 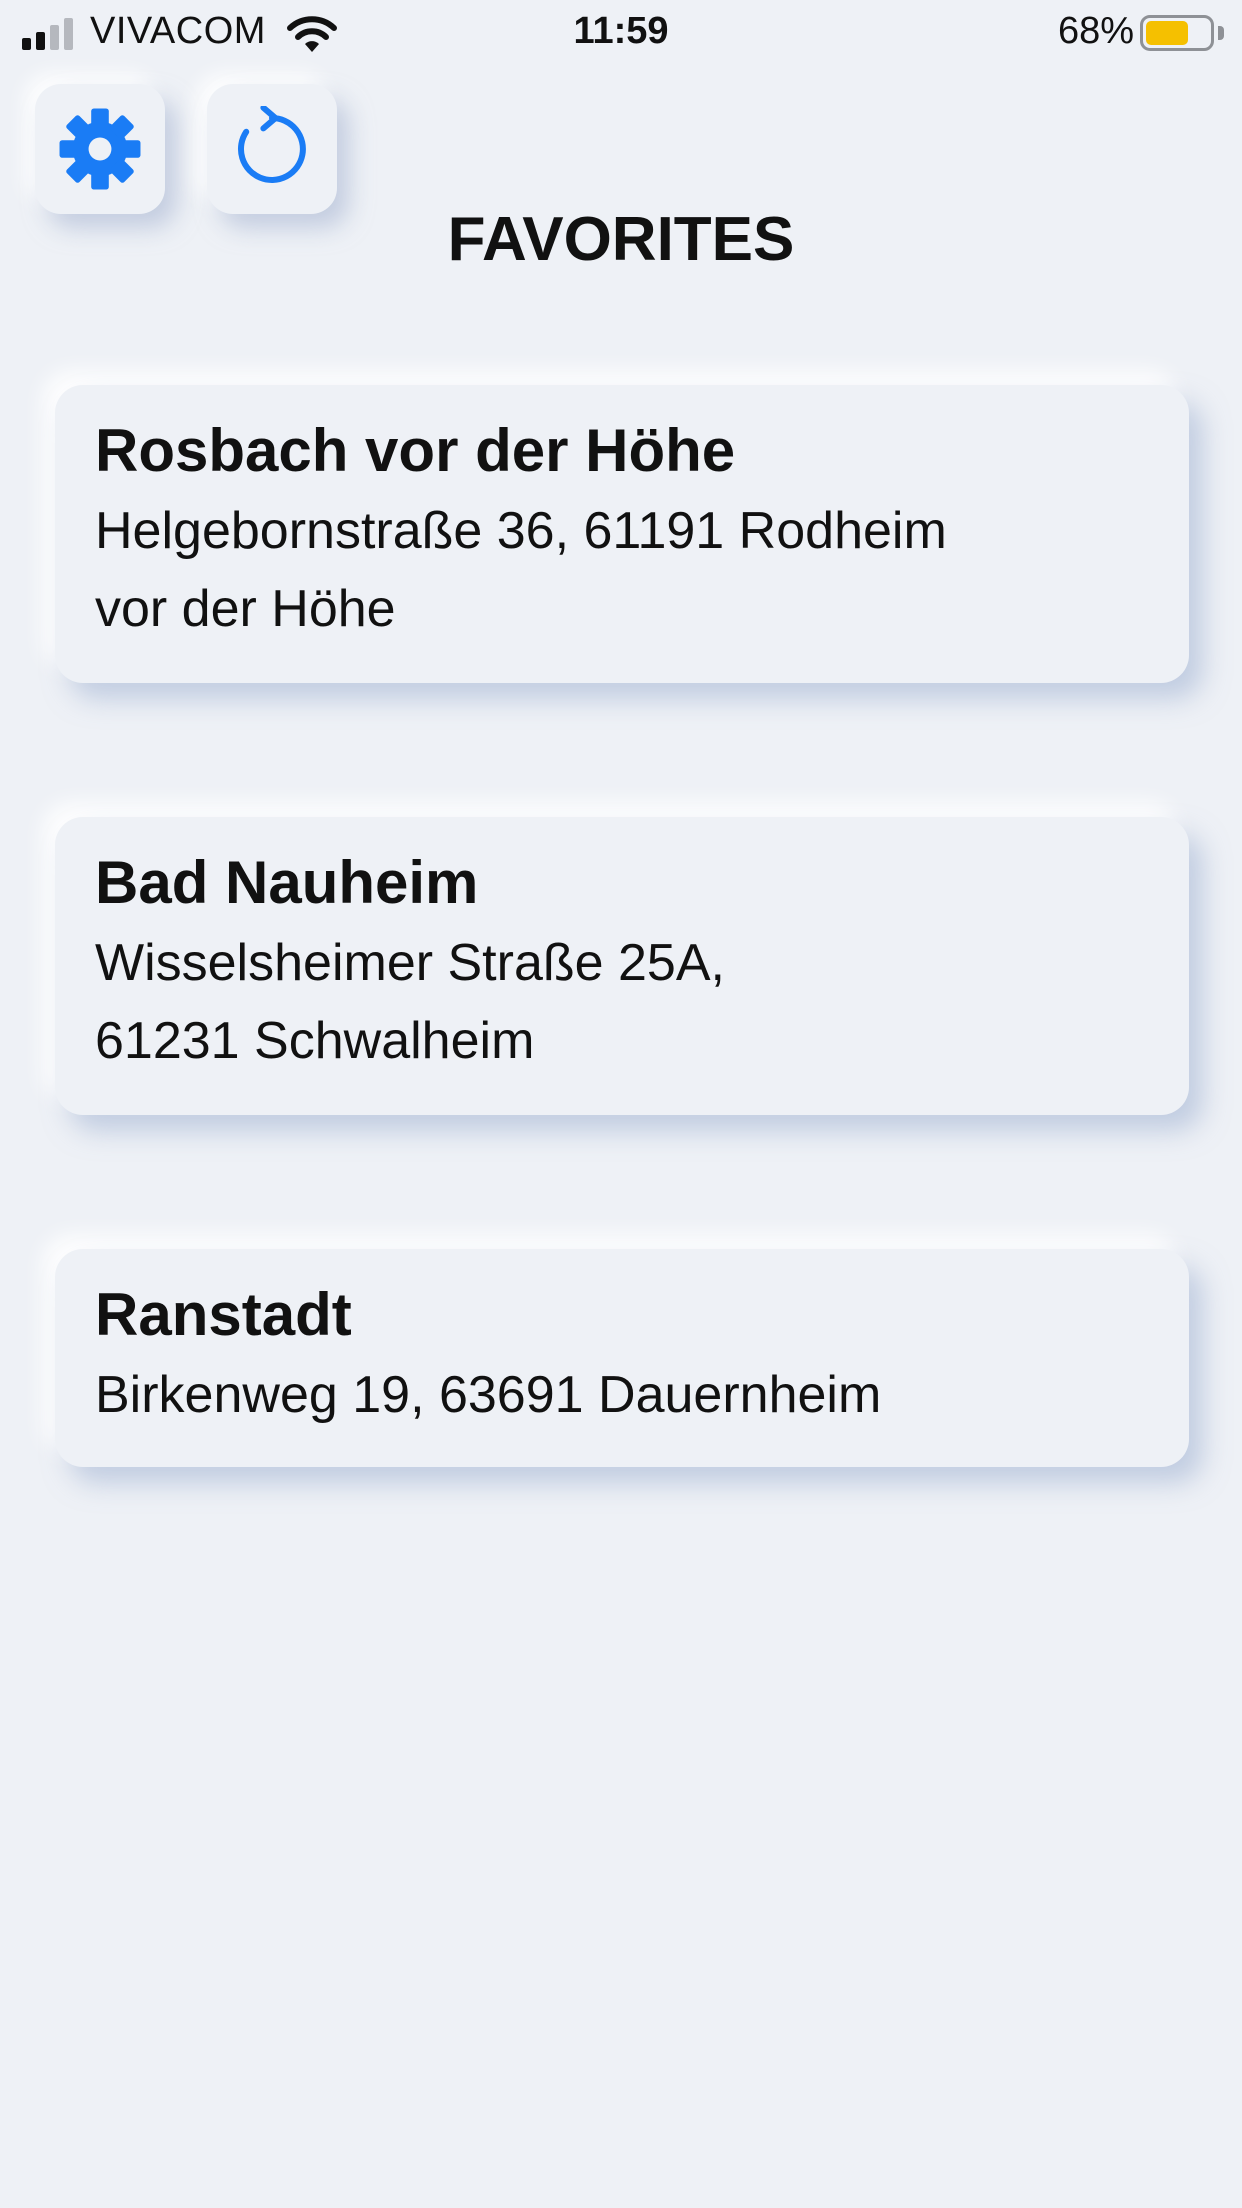 What do you see at coordinates (488, 1395) in the screenshot?
I see `favorite-address-line1: Birkenweg 19, 63691 Dauernheim` at bounding box center [488, 1395].